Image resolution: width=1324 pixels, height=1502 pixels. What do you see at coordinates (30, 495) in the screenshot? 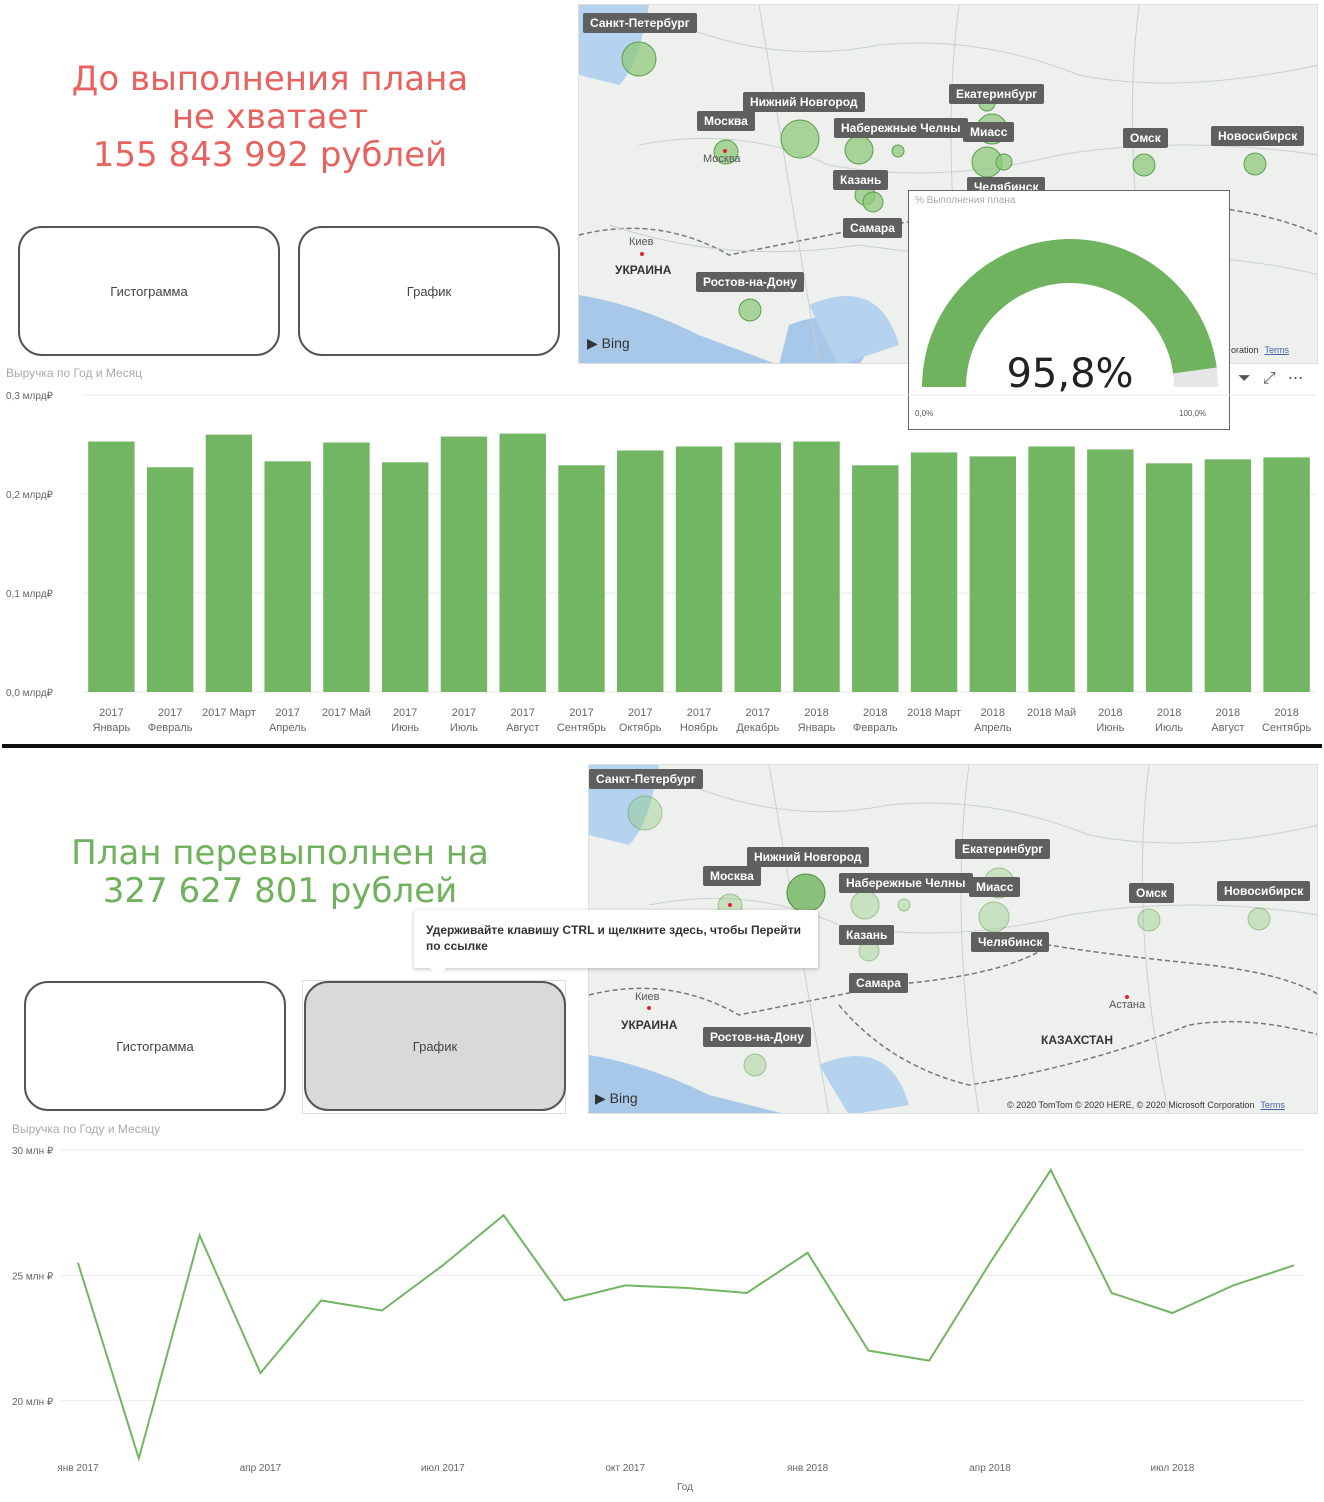
I see `y-tick-label: 0,2 млрд₽` at bounding box center [30, 495].